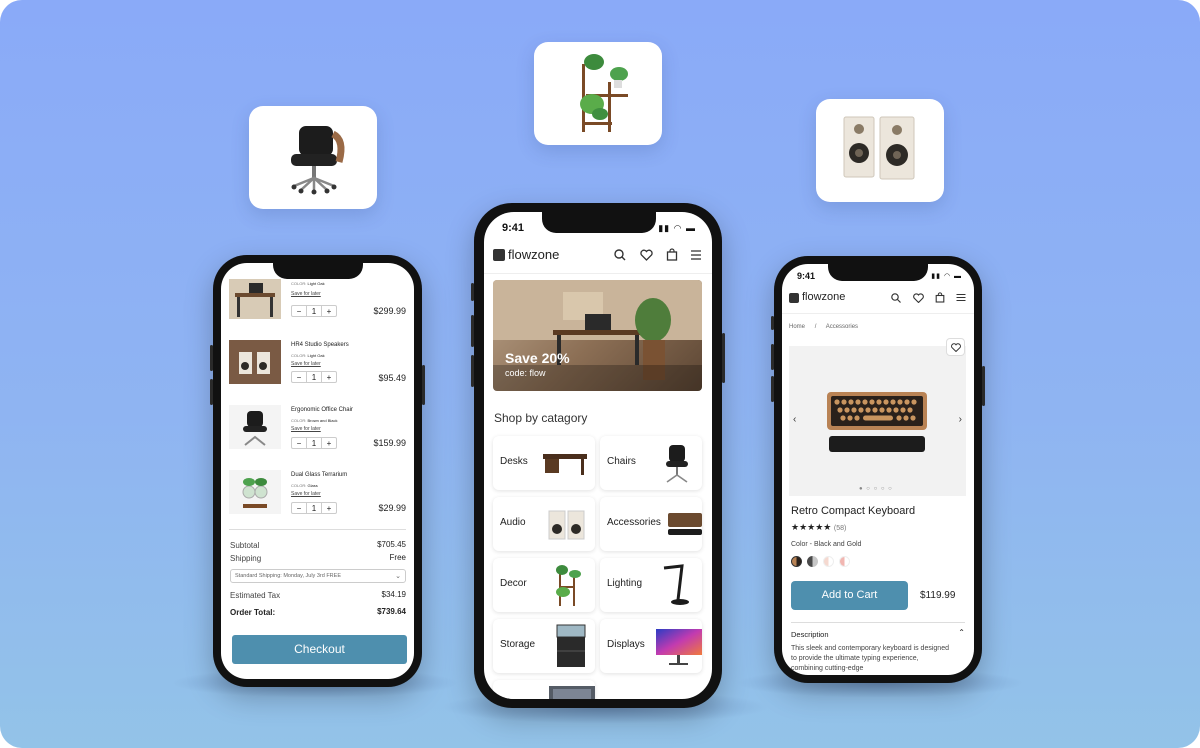 The image size is (1200, 748). I want to click on category-card-desks: Desks, so click(544, 463).